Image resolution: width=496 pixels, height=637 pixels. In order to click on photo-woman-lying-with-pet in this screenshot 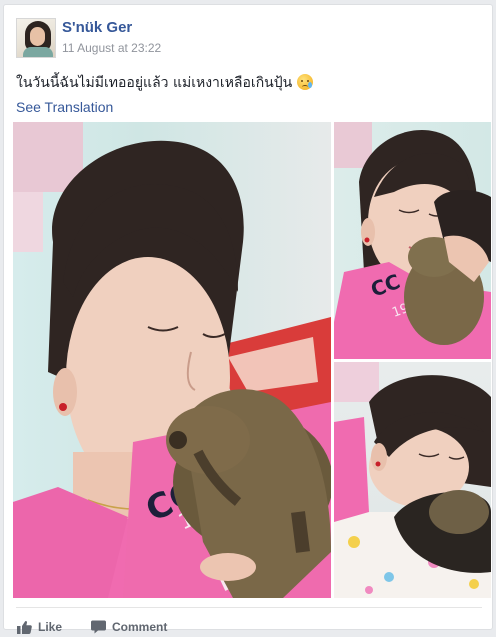, I will do `click(412, 480)`.